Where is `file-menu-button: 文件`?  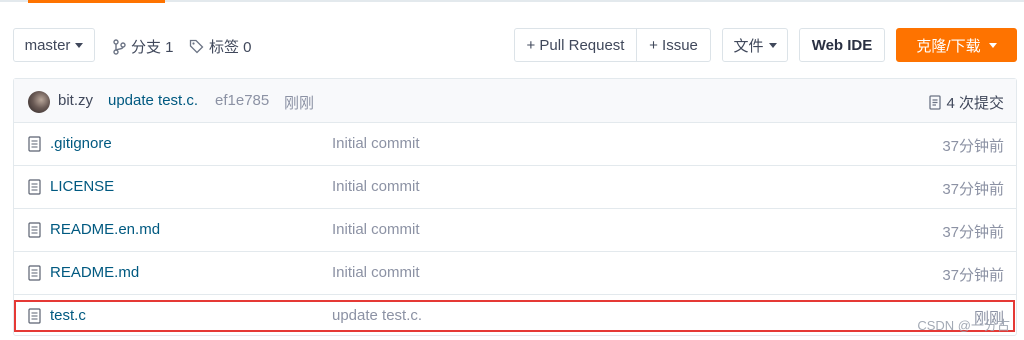
file-menu-button: 文件 is located at coordinates (755, 45).